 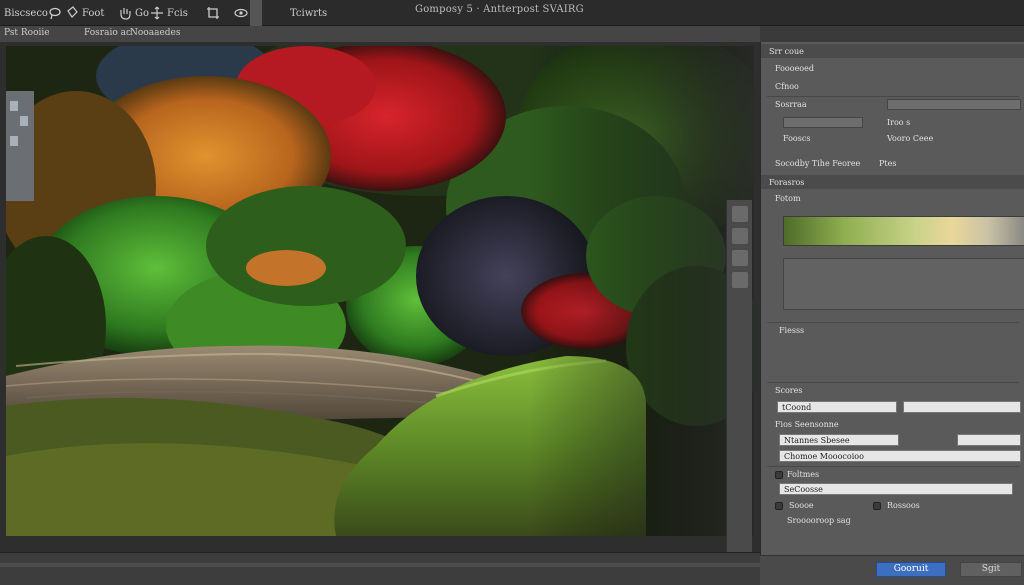 What do you see at coordinates (380, 568) in the screenshot?
I see `status-bar` at bounding box center [380, 568].